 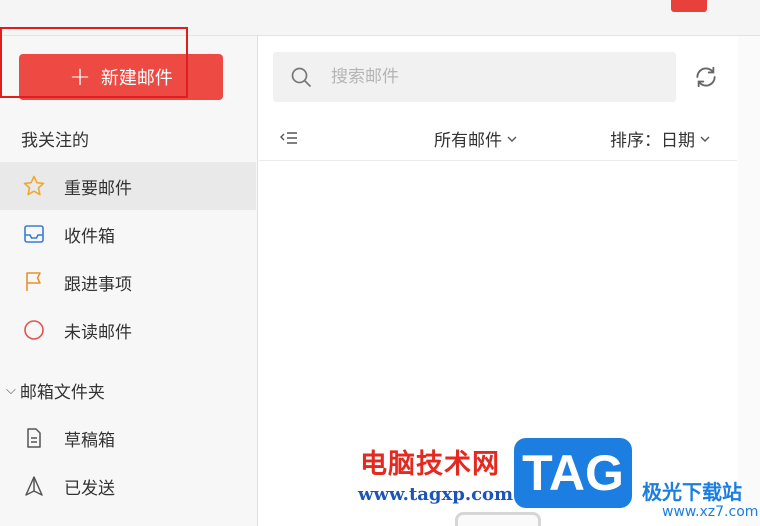 I want to click on sidebar-item-label: 已发送, so click(x=89, y=488).